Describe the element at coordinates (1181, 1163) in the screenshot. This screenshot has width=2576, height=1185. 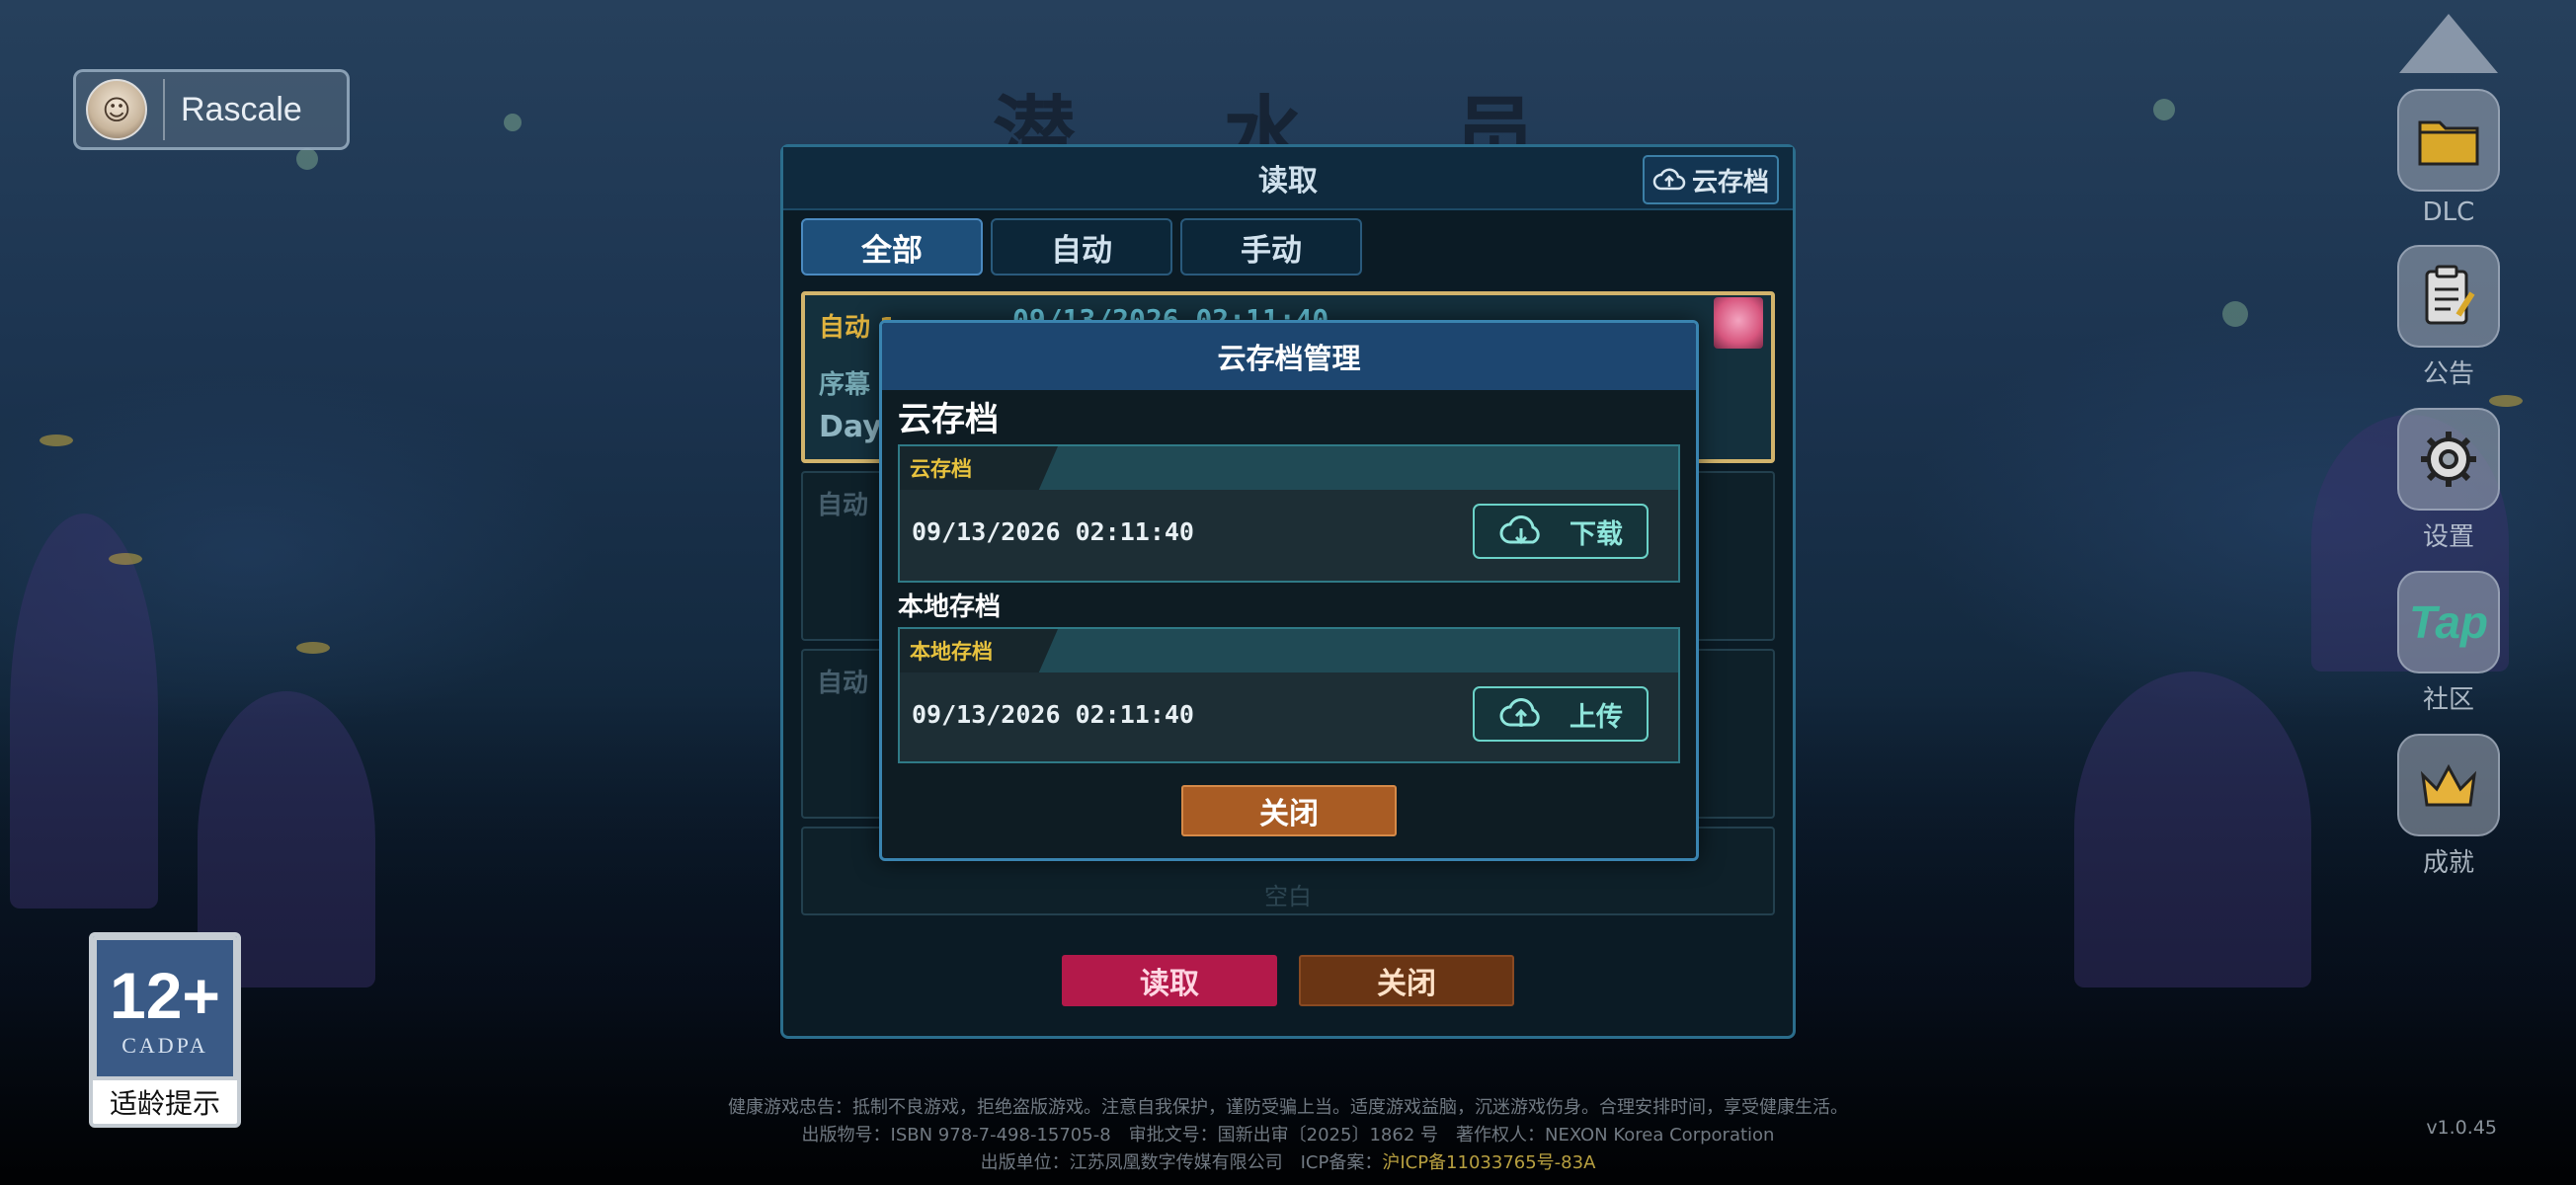
I see `footer-publisher: 出版单位：江苏凤凰数字传媒有限公司 ICP备案：` at that location.